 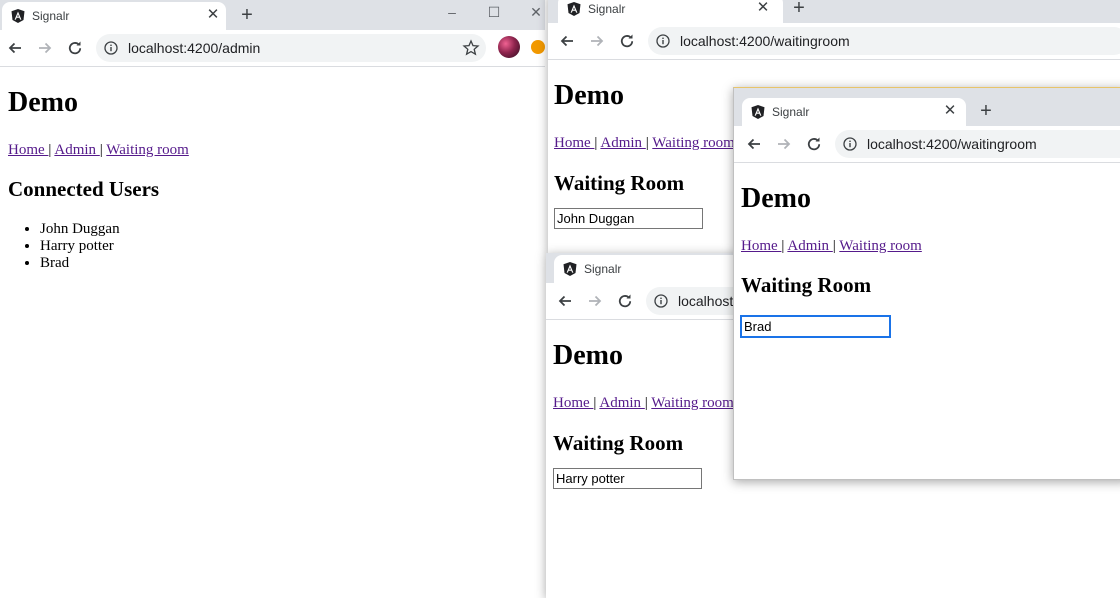 I want to click on section-title: Connected Users, so click(x=84, y=189).